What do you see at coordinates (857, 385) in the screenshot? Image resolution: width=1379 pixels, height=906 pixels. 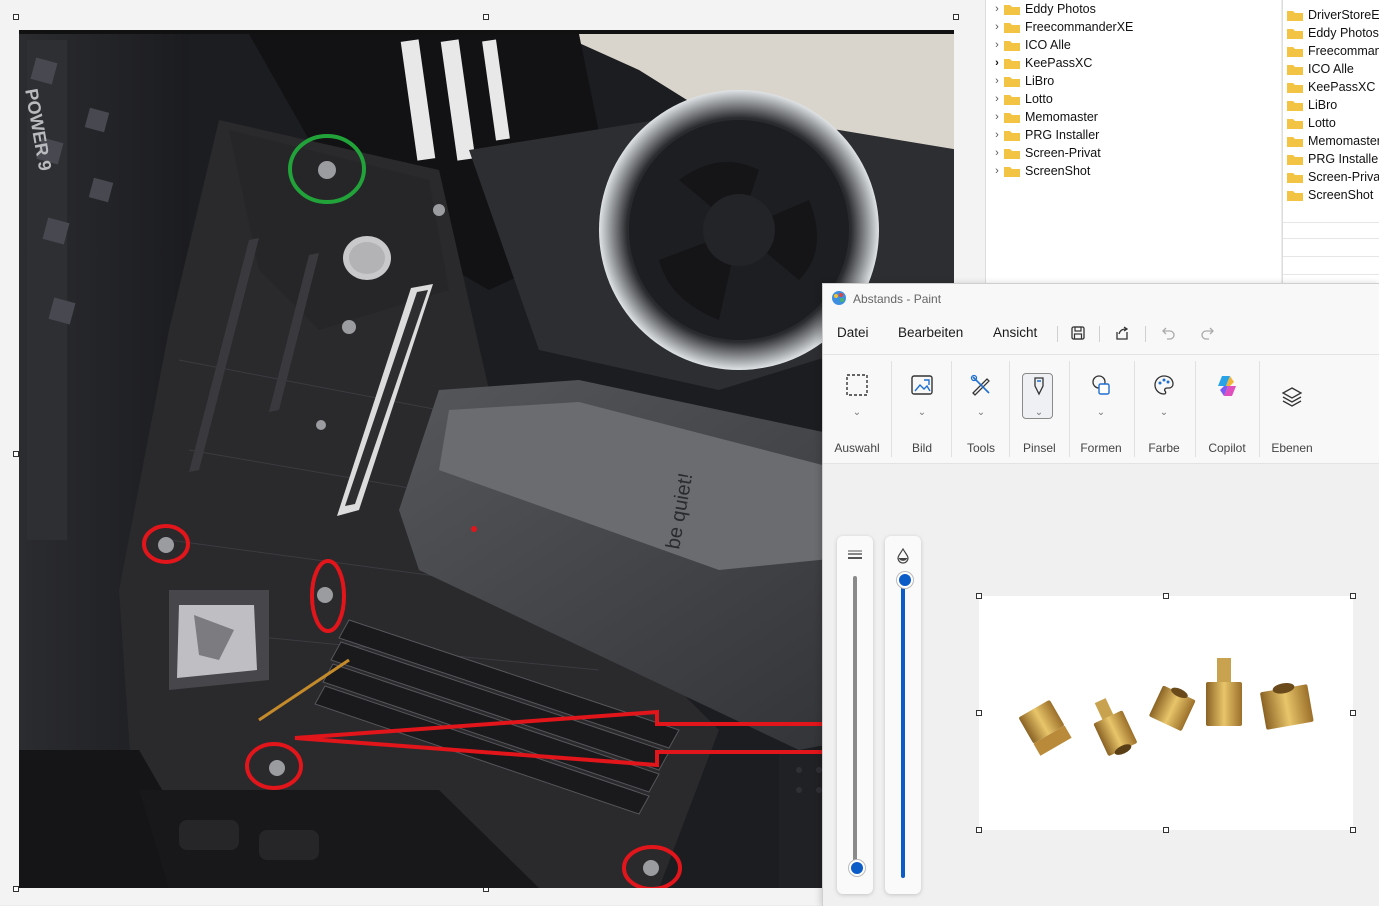 I see `selection-icon` at bounding box center [857, 385].